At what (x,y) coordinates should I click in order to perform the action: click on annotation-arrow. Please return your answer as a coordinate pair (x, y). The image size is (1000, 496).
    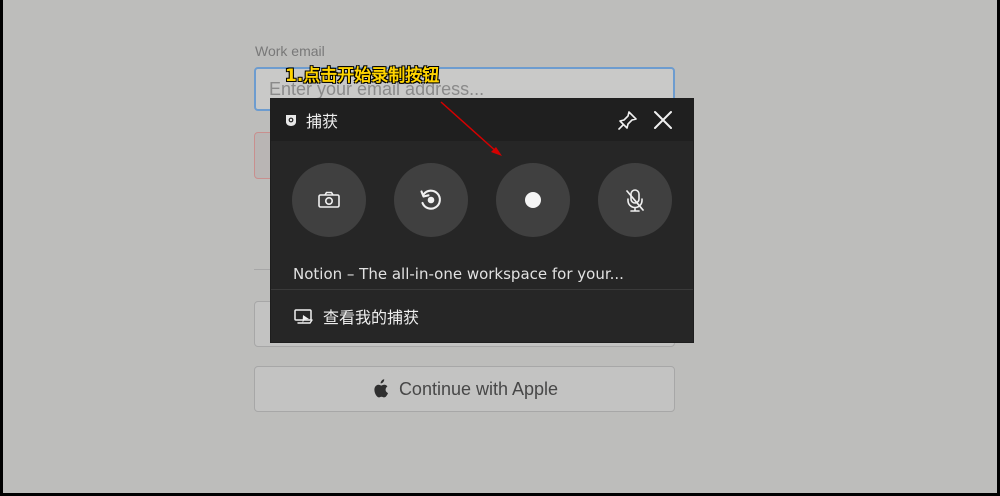
    Looking at the image, I should click on (471, 128).